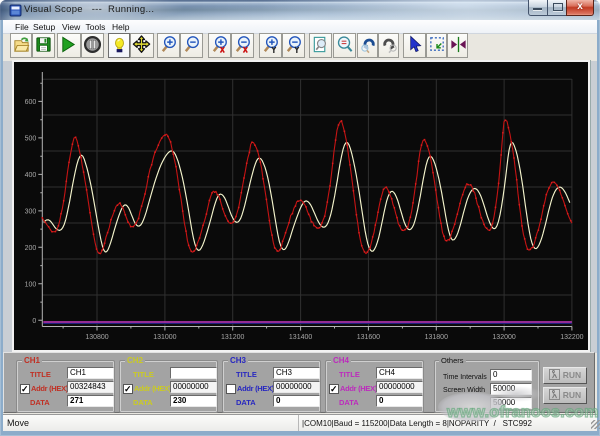 The width and height of the screenshot is (600, 436). Describe the element at coordinates (31, 284) in the screenshot. I see `svg-text: 100` at that location.